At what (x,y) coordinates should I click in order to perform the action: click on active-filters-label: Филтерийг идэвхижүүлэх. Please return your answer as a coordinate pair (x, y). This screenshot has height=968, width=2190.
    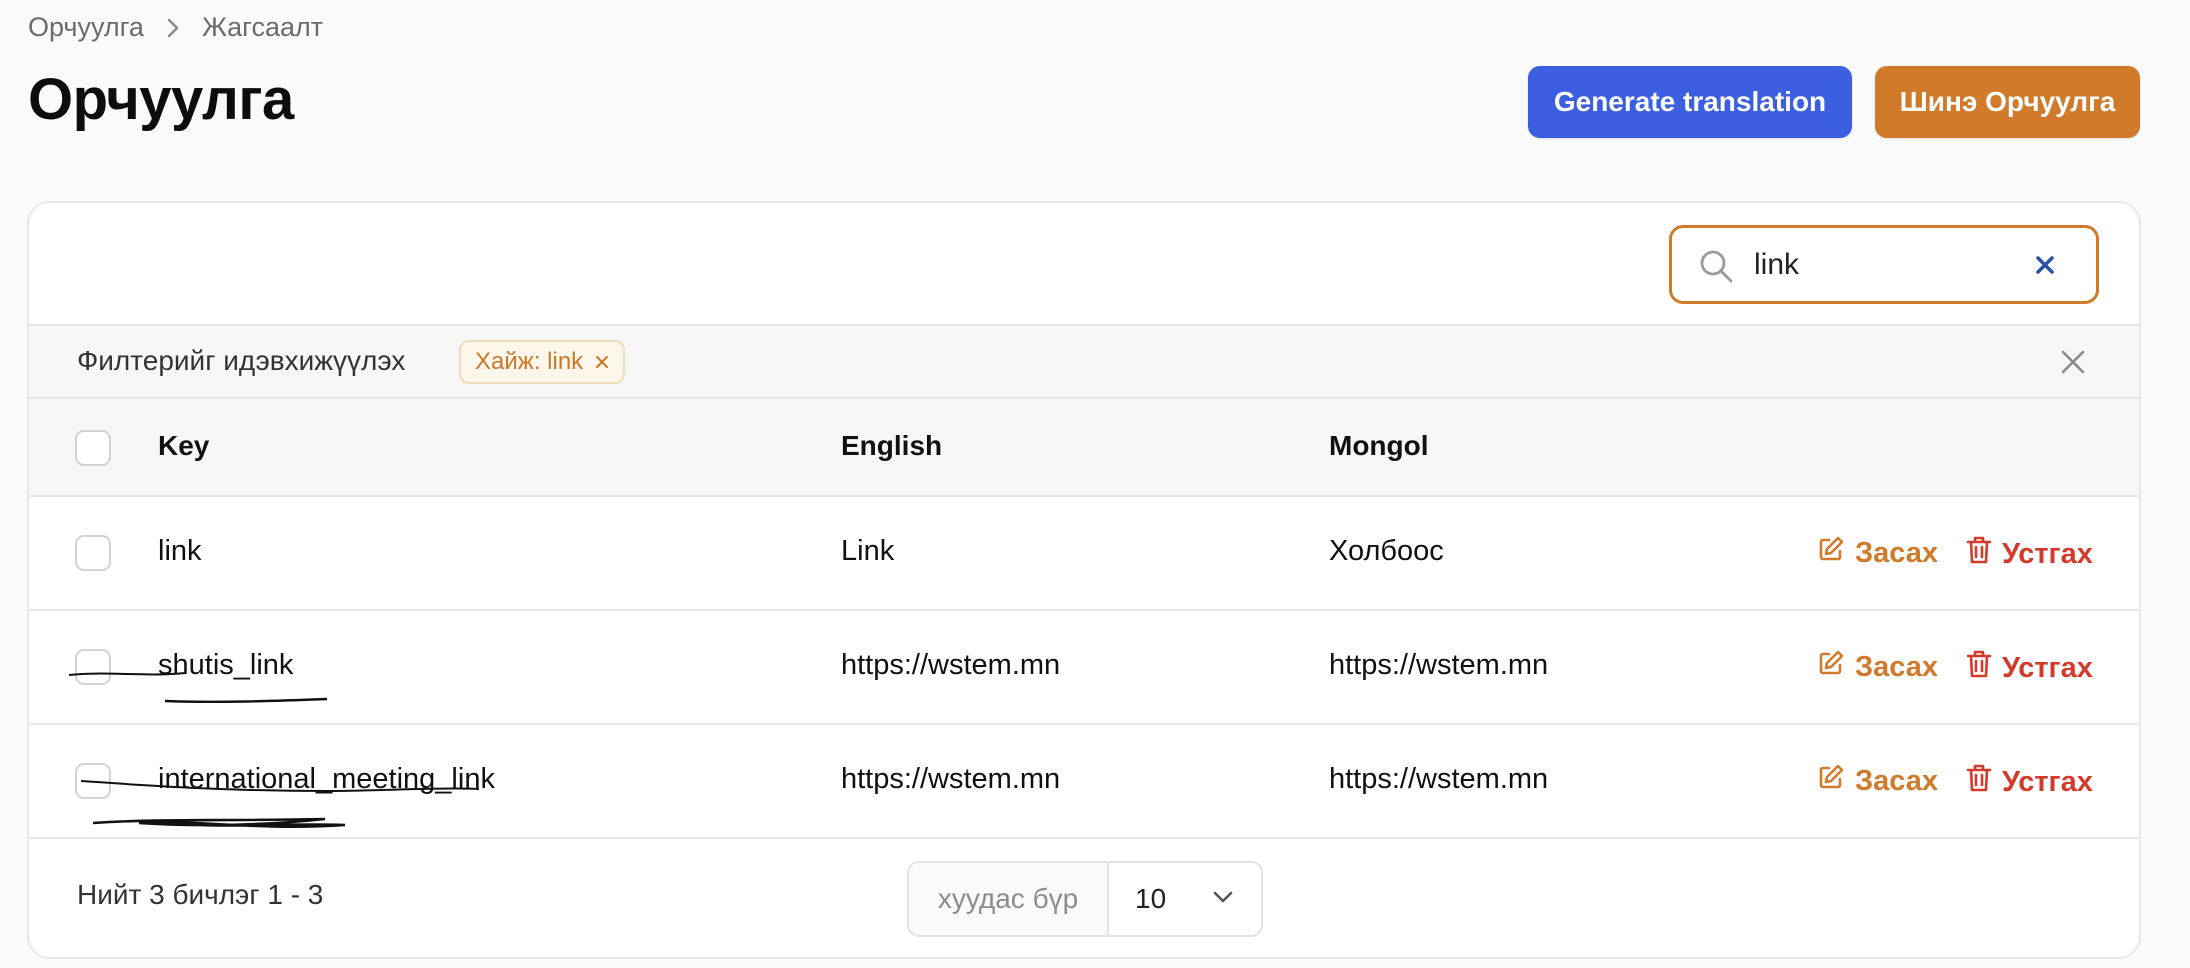
    Looking at the image, I should click on (241, 360).